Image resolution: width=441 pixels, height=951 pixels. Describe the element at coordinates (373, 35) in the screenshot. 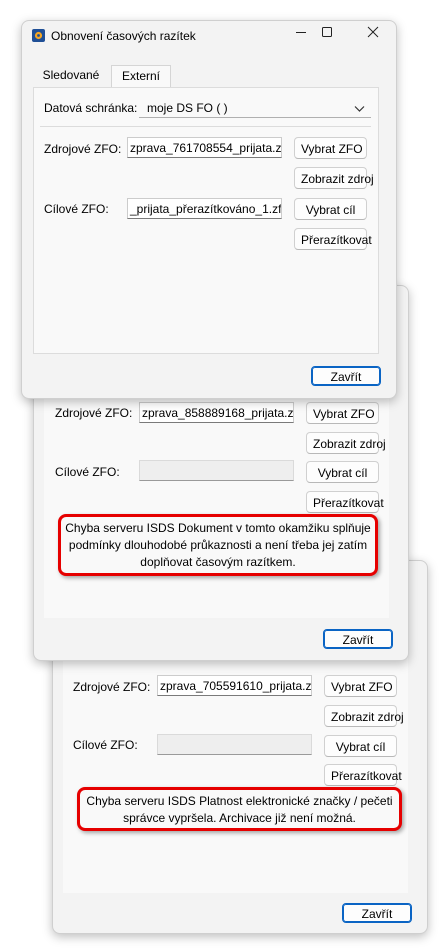

I see `close-icon` at that location.